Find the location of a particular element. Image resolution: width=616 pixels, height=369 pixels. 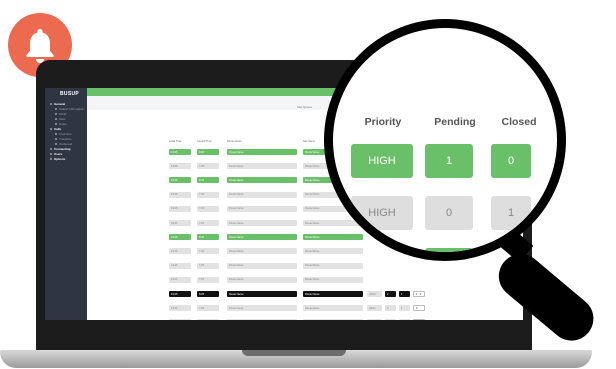

zoomed-column-header: Priority is located at coordinates (383, 122).